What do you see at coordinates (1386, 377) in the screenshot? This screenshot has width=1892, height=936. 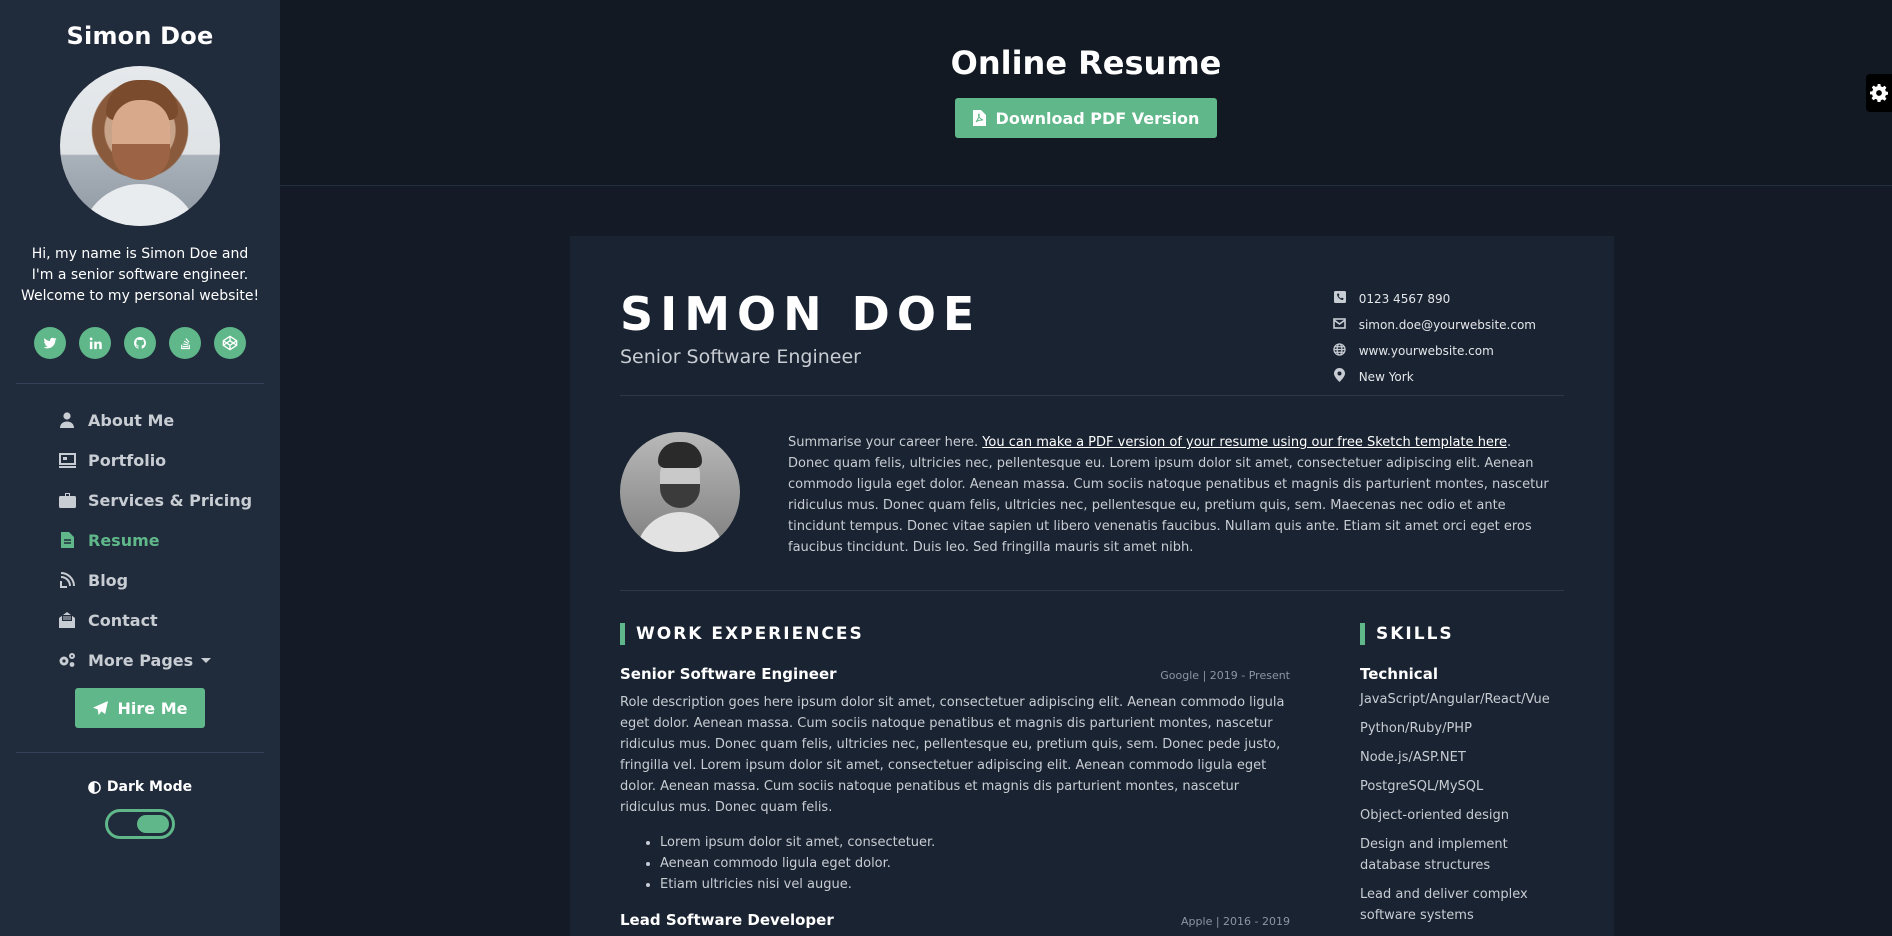 I see `contact-location-text: New York` at bounding box center [1386, 377].